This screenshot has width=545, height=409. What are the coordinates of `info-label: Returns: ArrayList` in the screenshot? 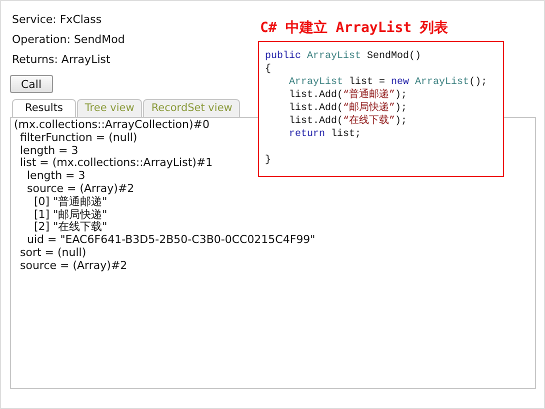 It's located at (61, 60).